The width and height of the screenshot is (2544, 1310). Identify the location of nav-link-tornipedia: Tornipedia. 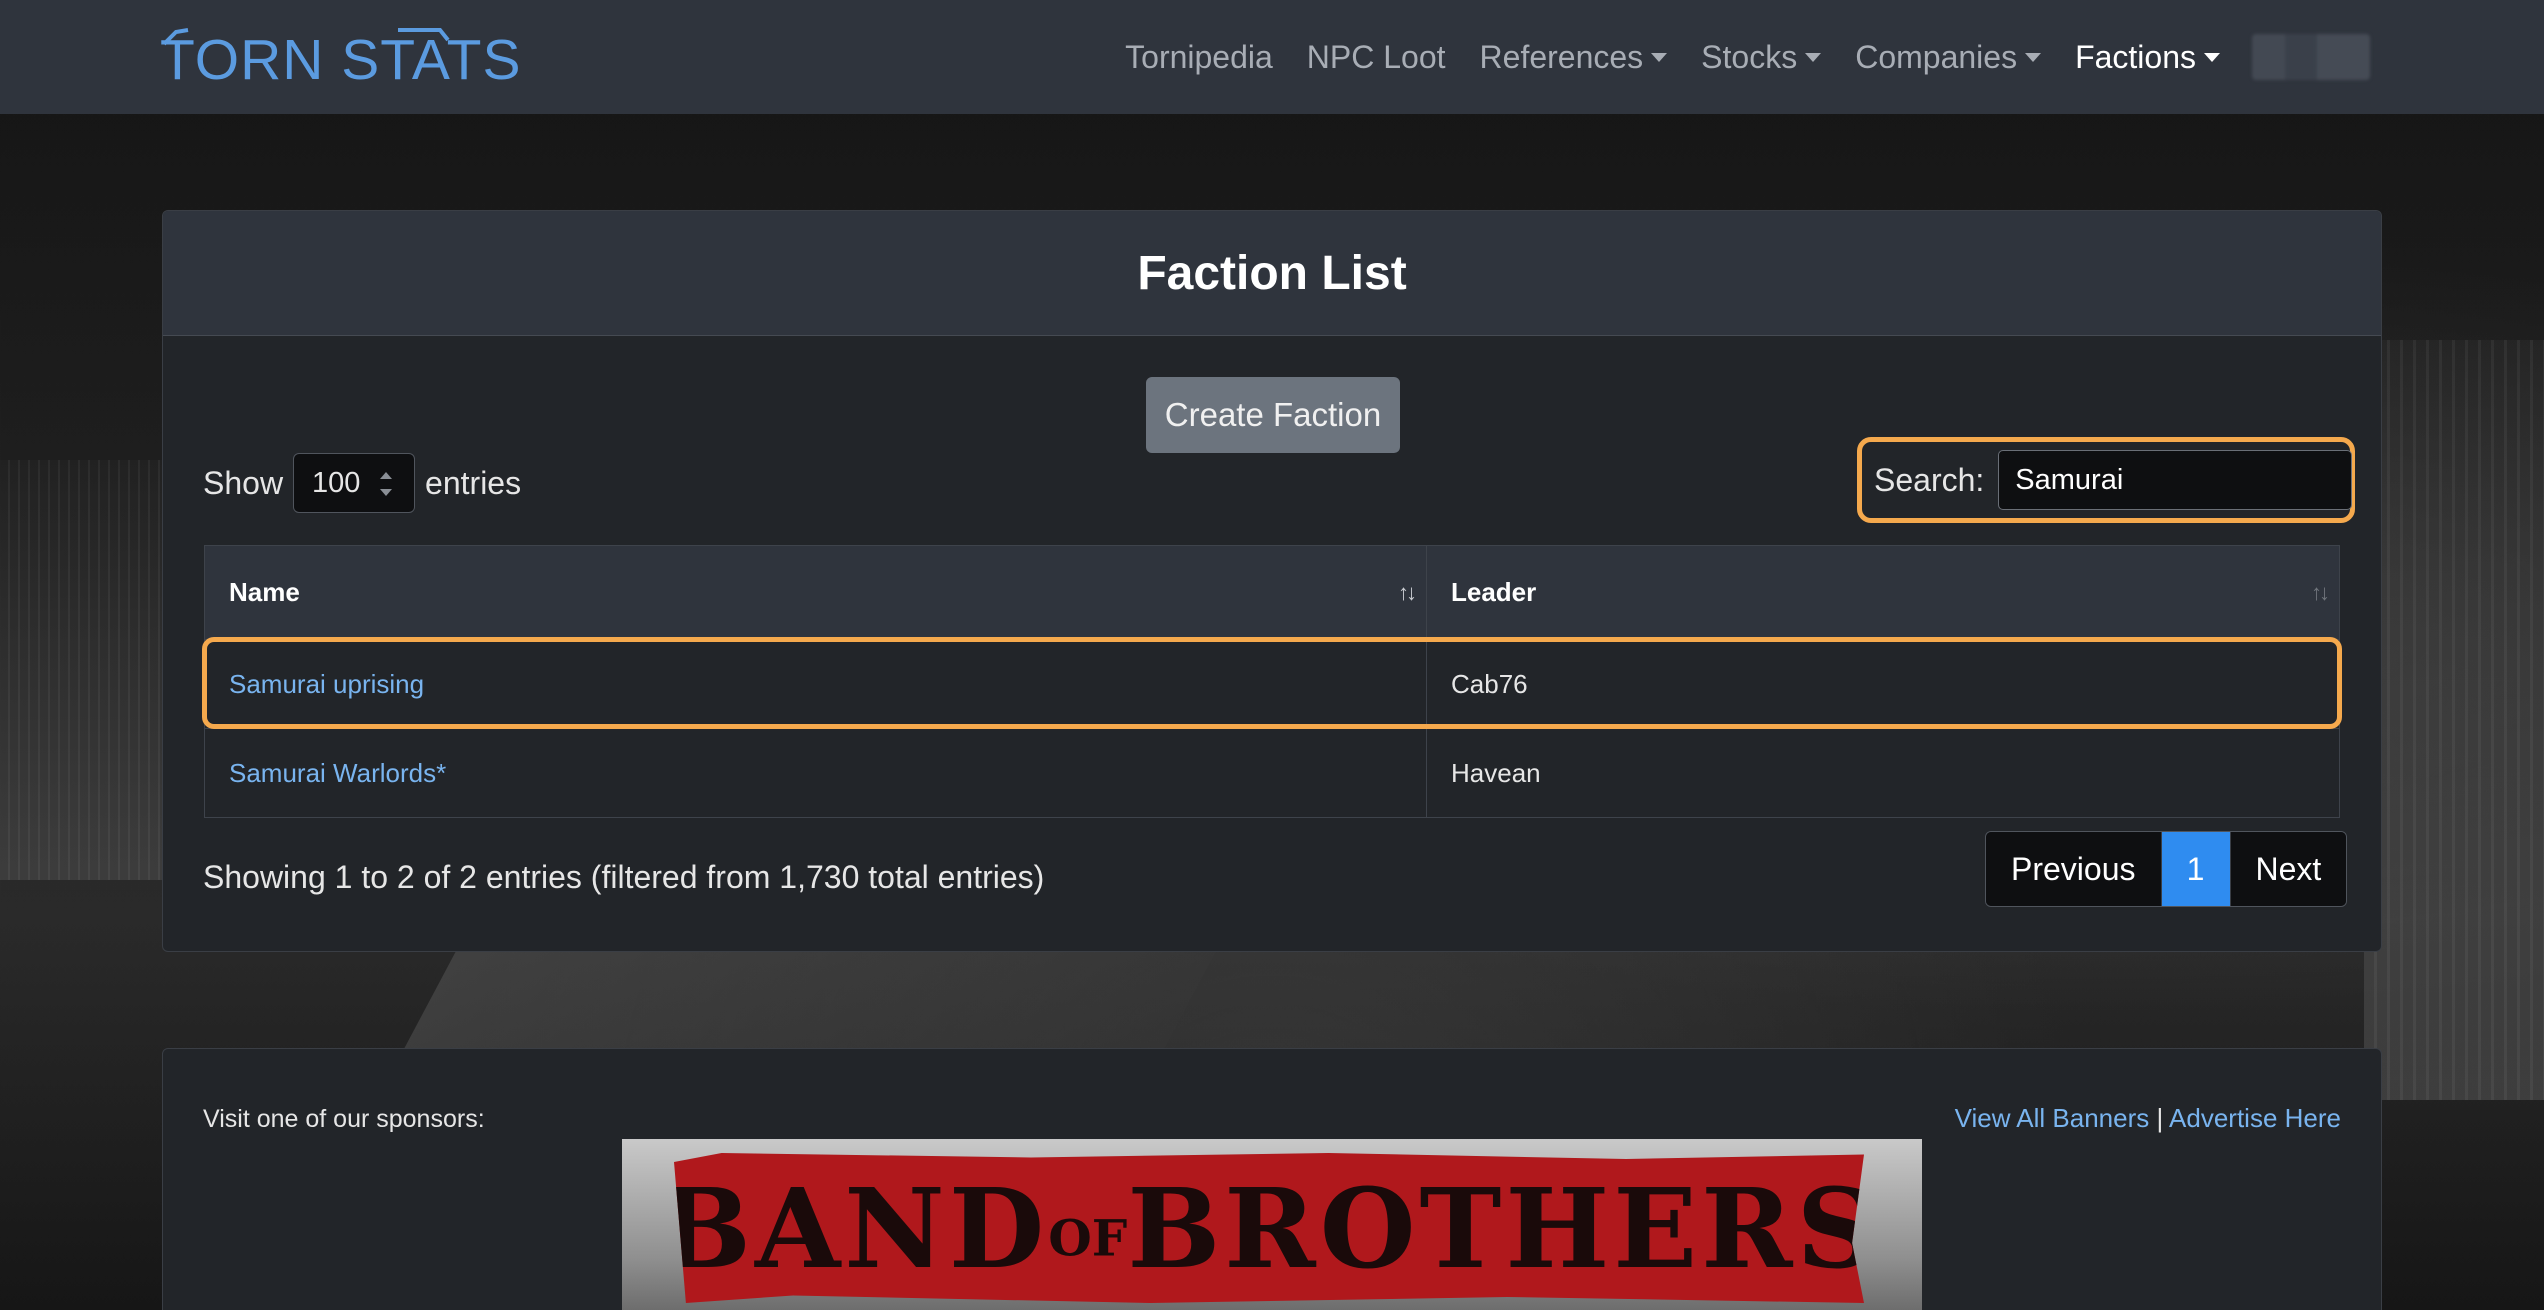
(1199, 57).